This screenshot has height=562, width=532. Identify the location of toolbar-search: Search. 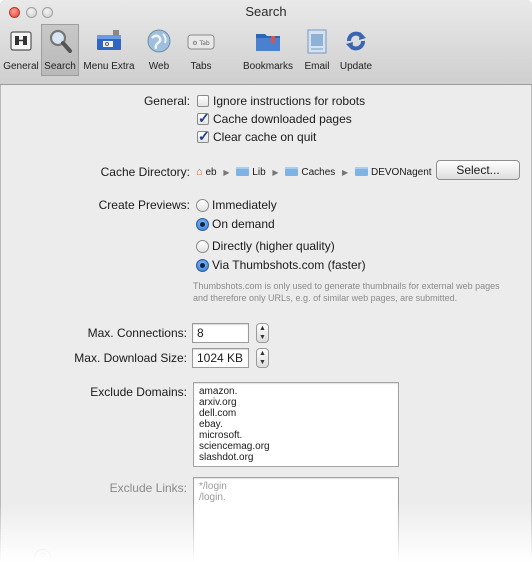
(60, 50).